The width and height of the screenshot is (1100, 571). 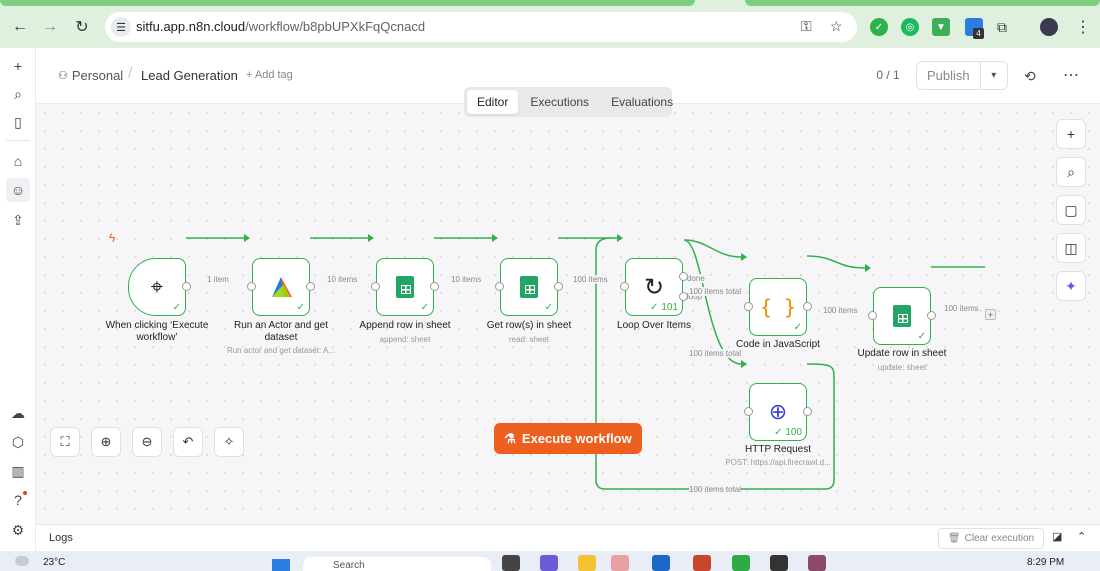 What do you see at coordinates (405, 287) in the screenshot?
I see `node-append-row: ✓` at bounding box center [405, 287].